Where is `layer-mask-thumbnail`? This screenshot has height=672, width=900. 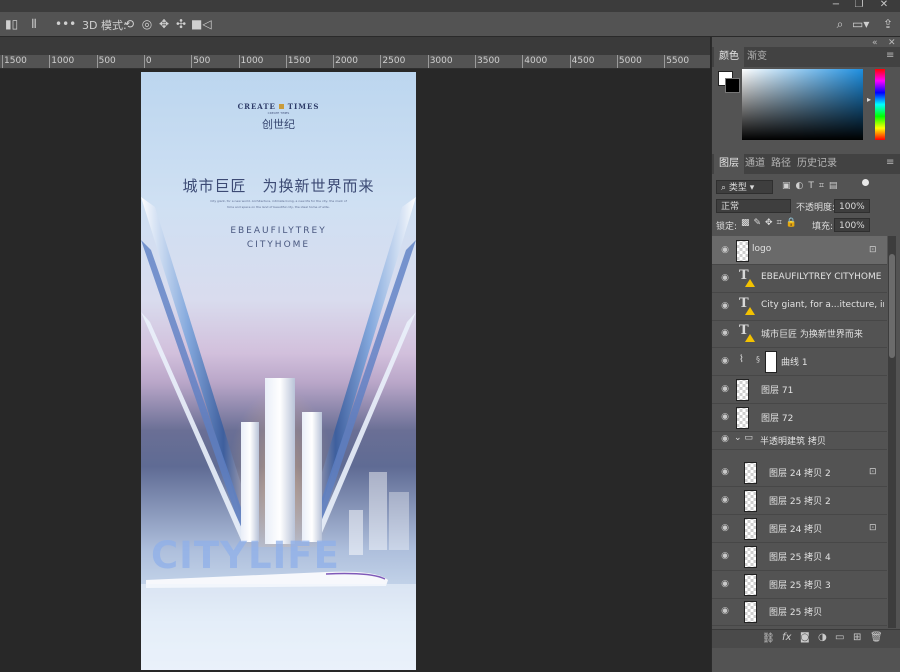
layer-mask-thumbnail is located at coordinates (771, 362).